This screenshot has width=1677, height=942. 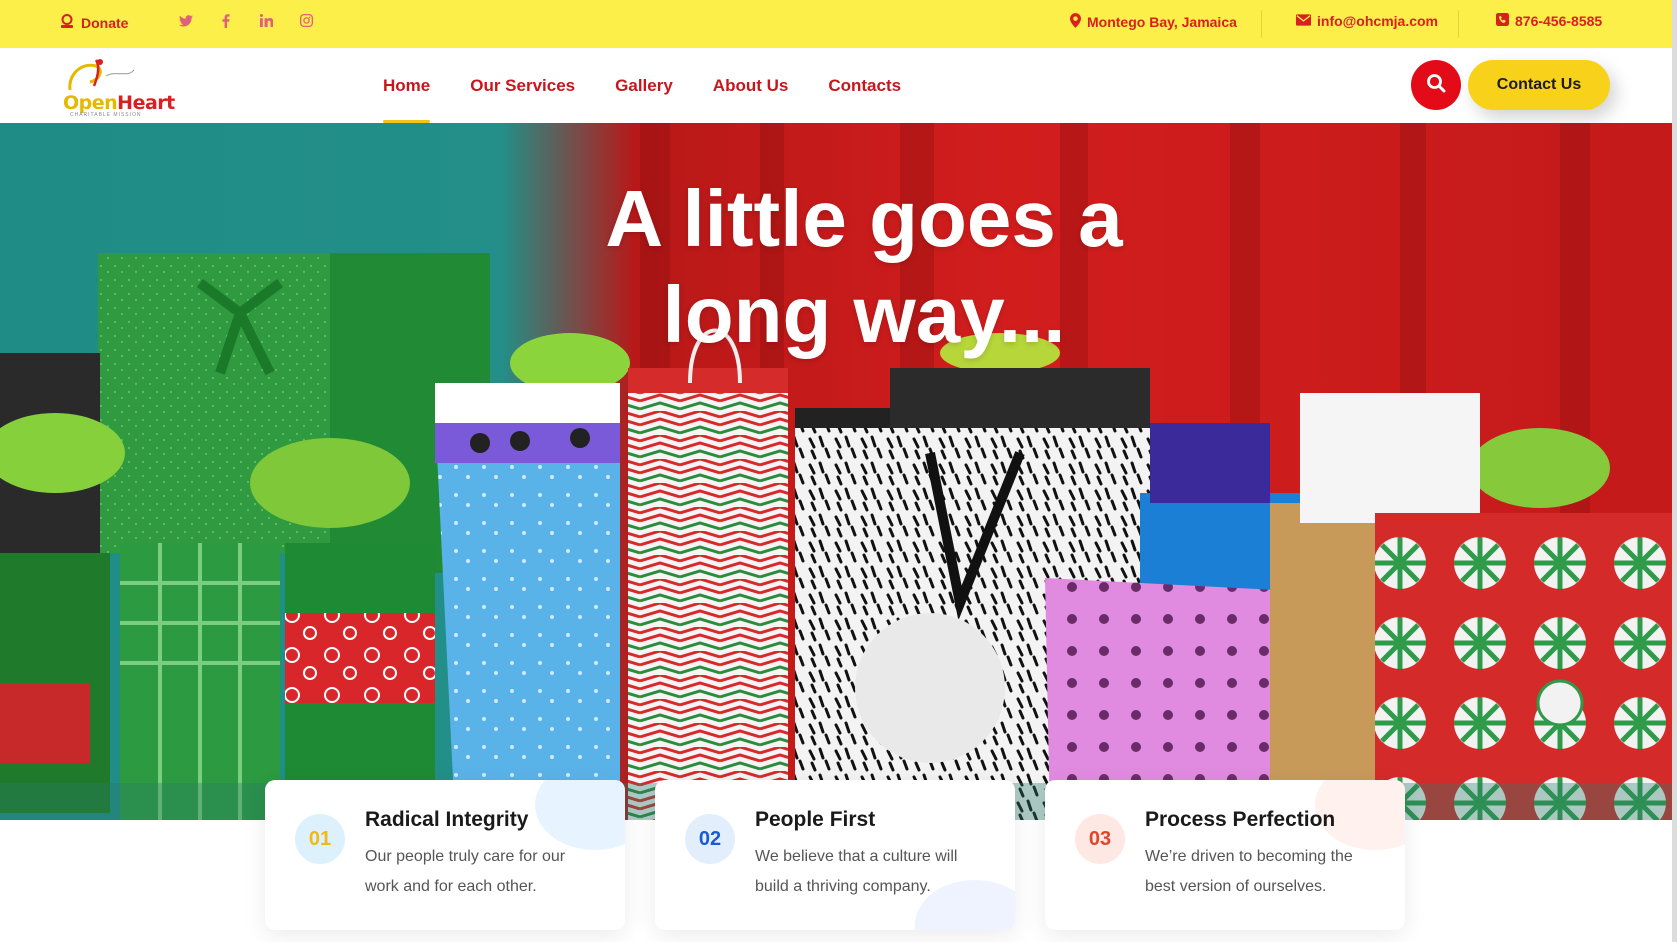 I want to click on phone-text: 876-456-8585, so click(x=1559, y=21).